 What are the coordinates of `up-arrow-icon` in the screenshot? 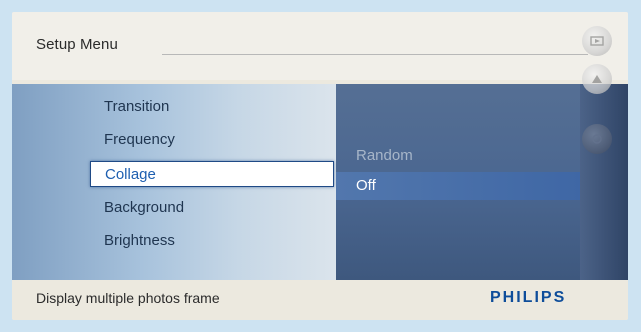 It's located at (597, 79).